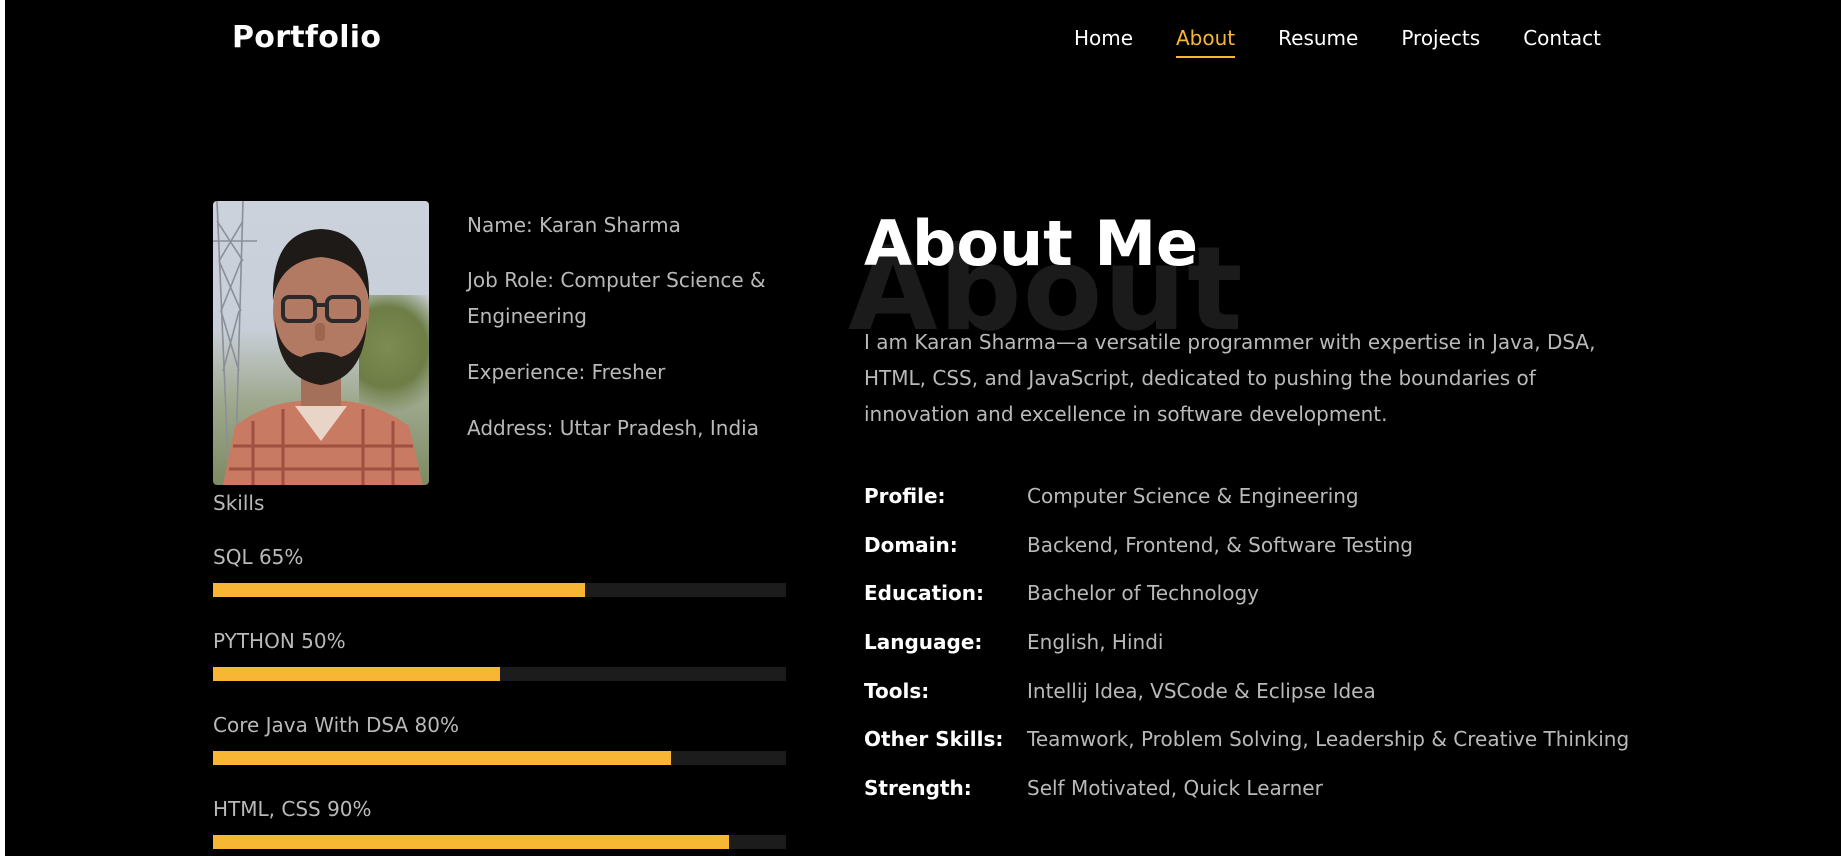 This screenshot has height=856, width=1841. I want to click on skill-item: Core Java With DSA 80%, so click(499, 739).